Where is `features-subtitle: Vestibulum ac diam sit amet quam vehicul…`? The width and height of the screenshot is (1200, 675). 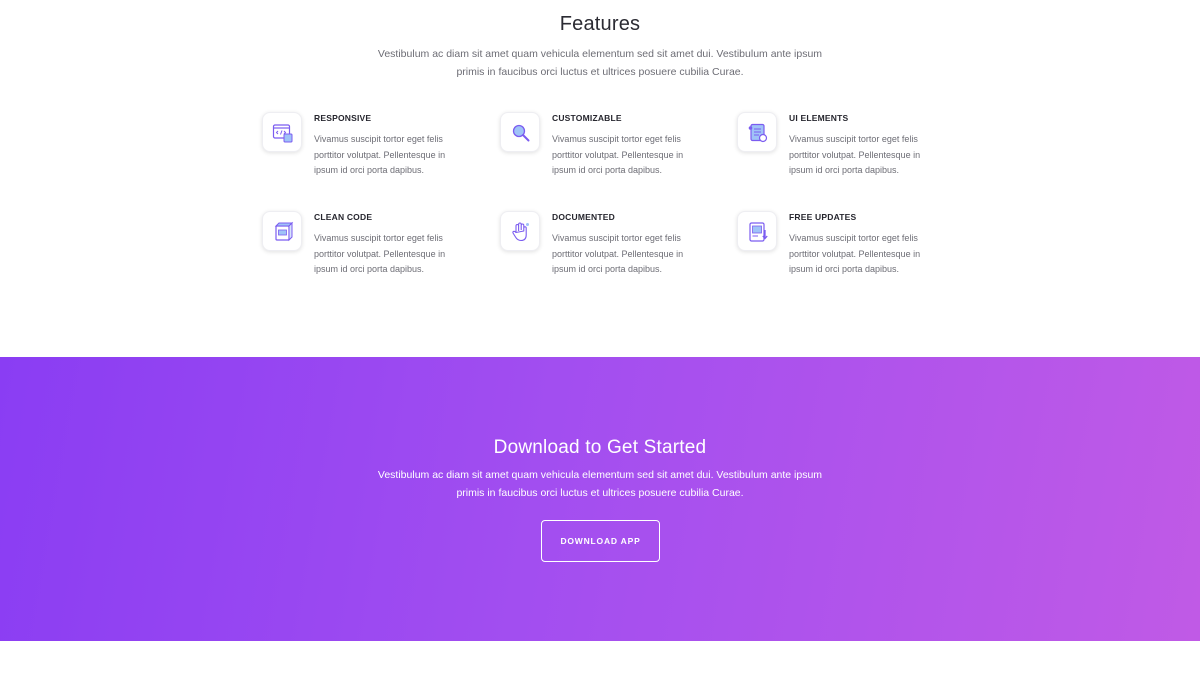 features-subtitle: Vestibulum ac diam sit amet quam vehicul… is located at coordinates (600, 63).